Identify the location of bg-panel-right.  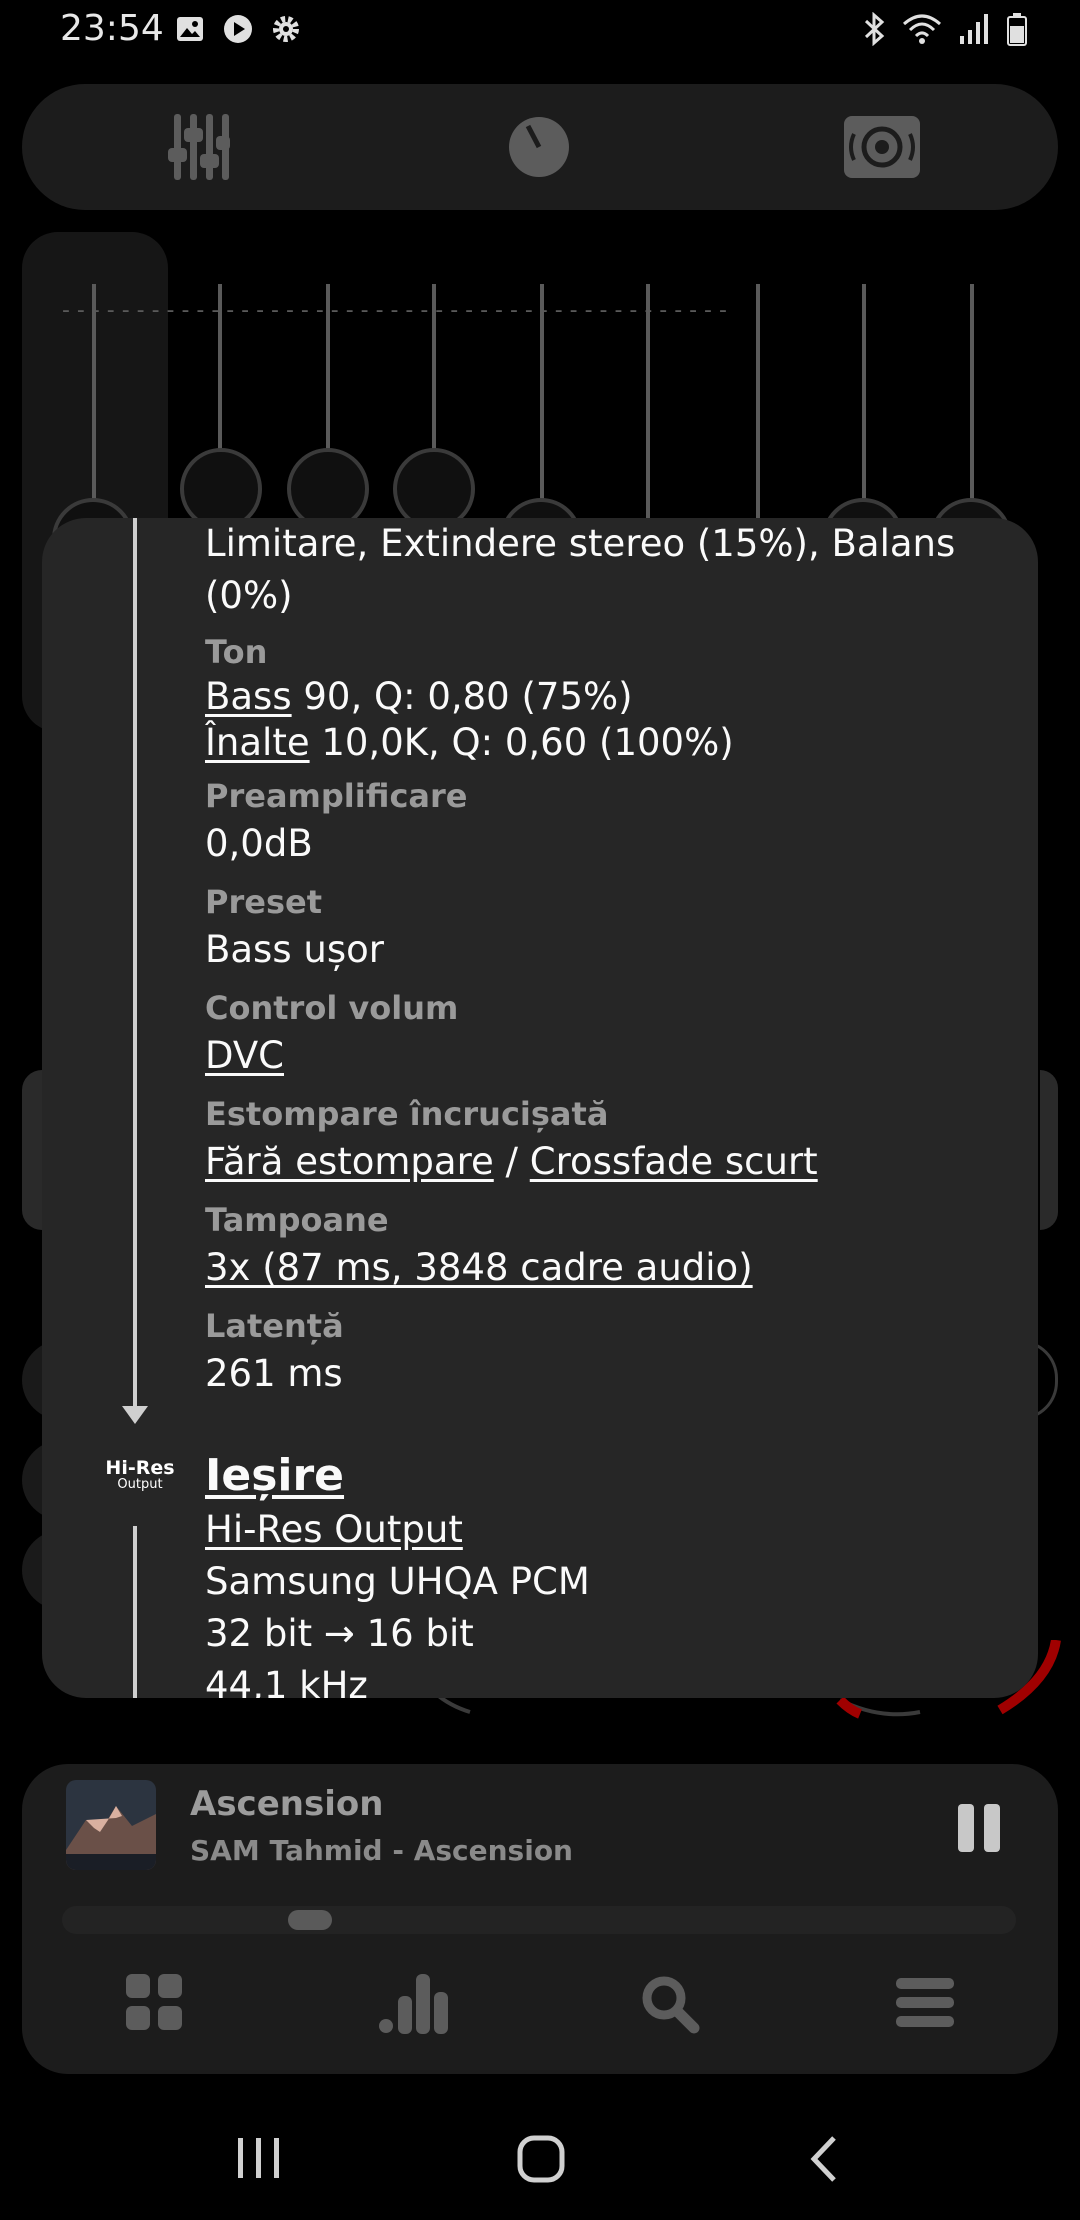
(1049, 1150).